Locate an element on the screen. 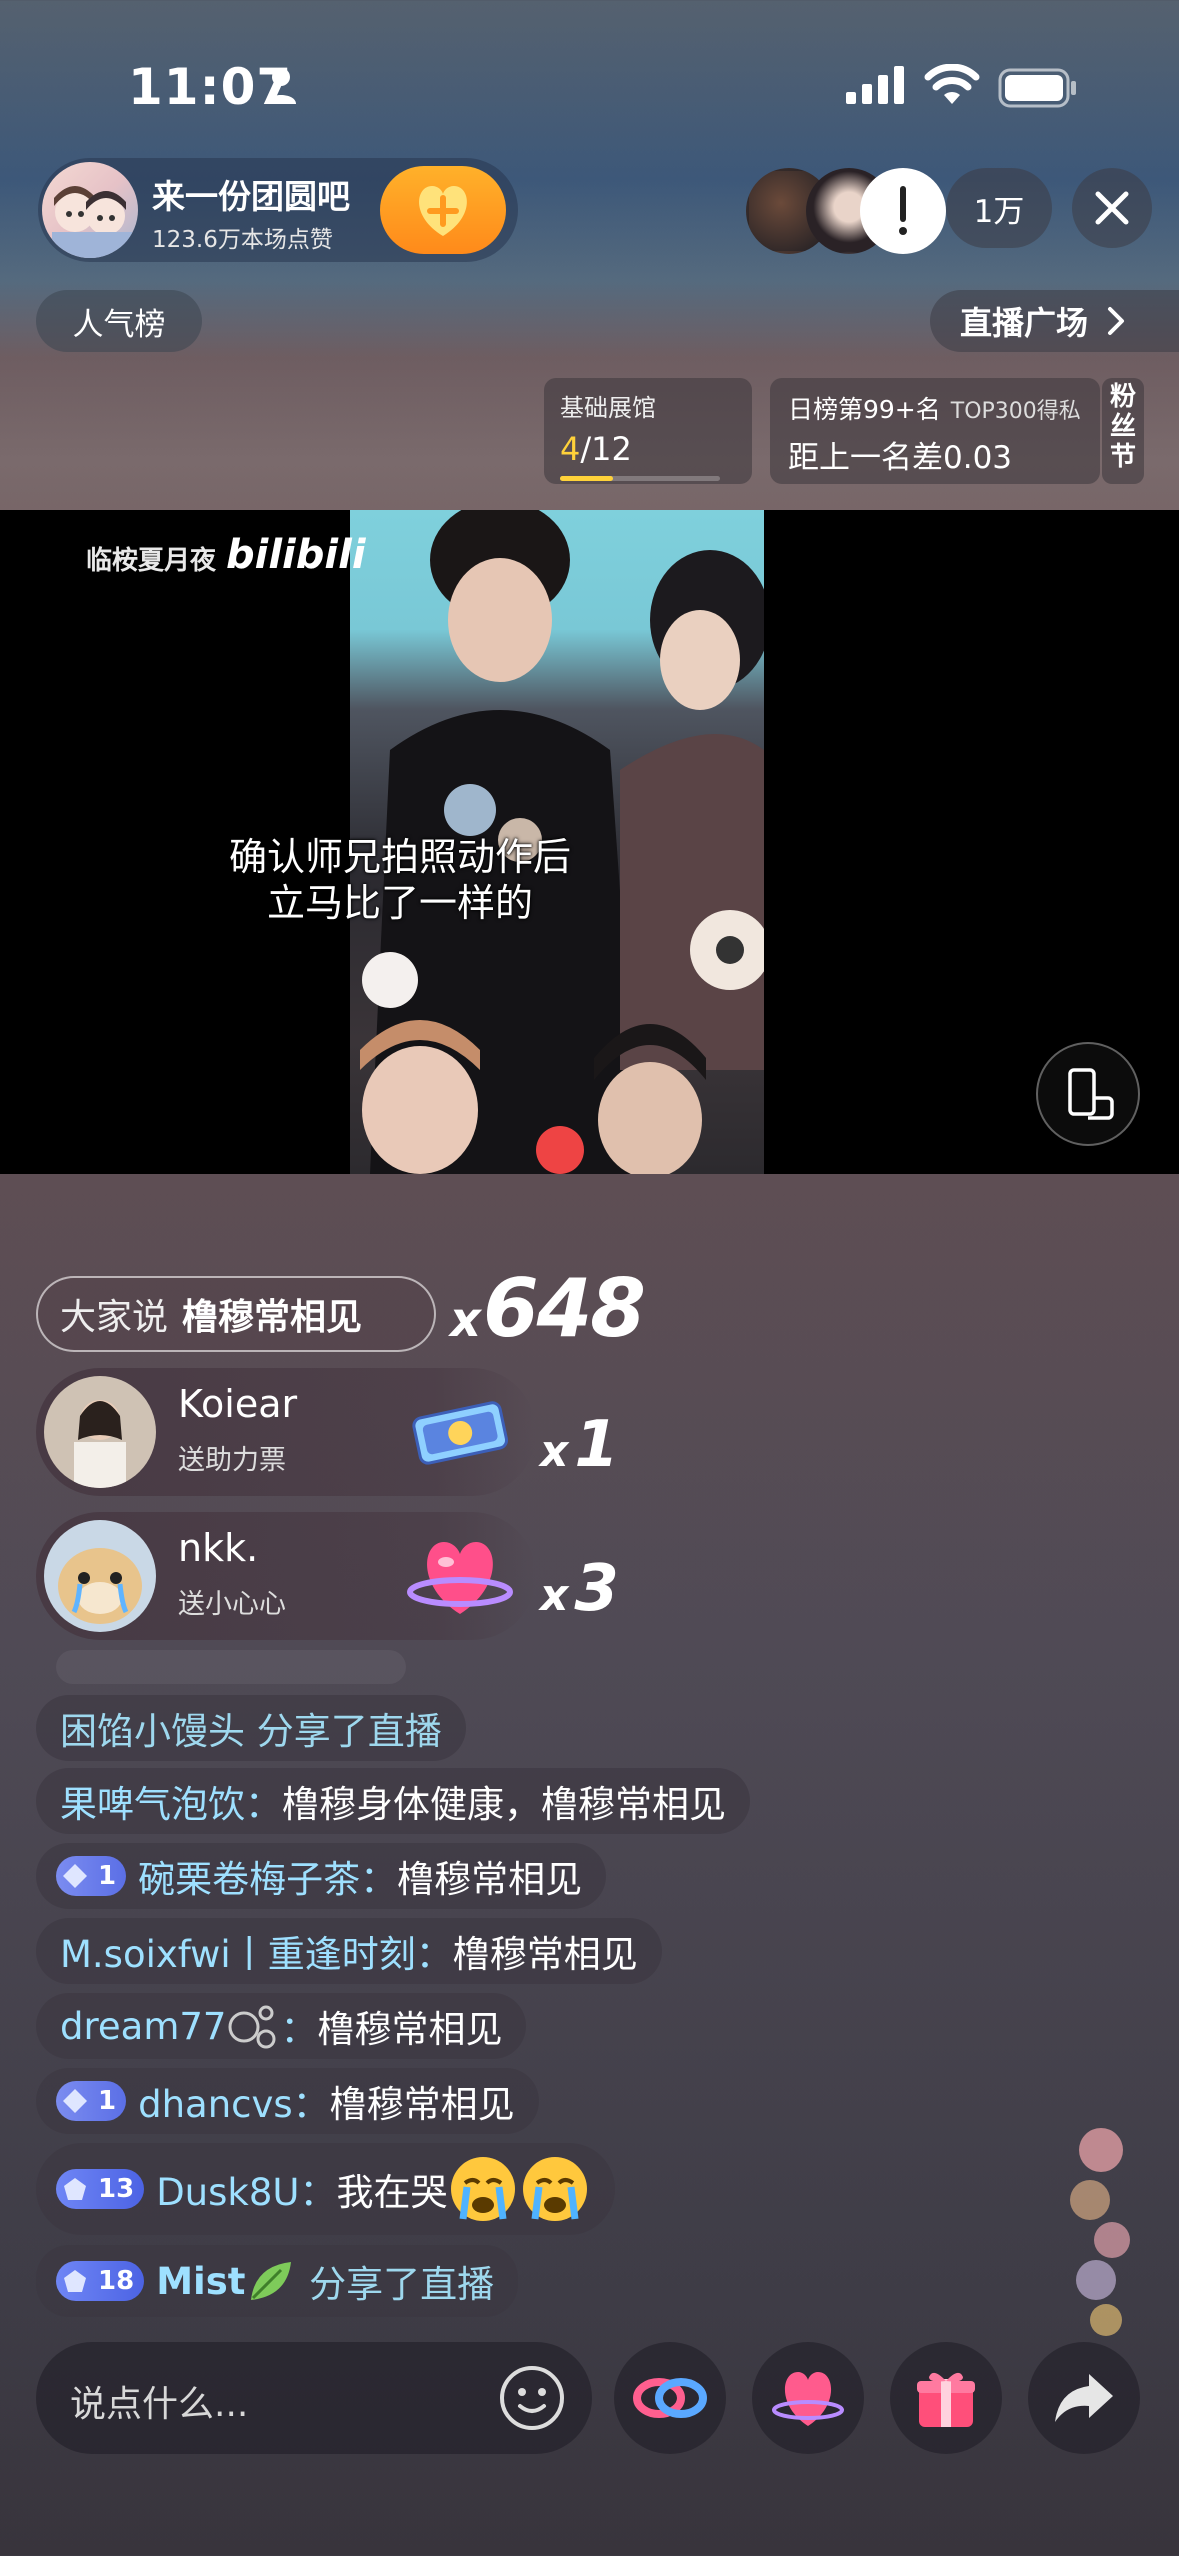 The height and width of the screenshot is (2556, 1179). fan-level-badge: 18 is located at coordinates (100, 2281).